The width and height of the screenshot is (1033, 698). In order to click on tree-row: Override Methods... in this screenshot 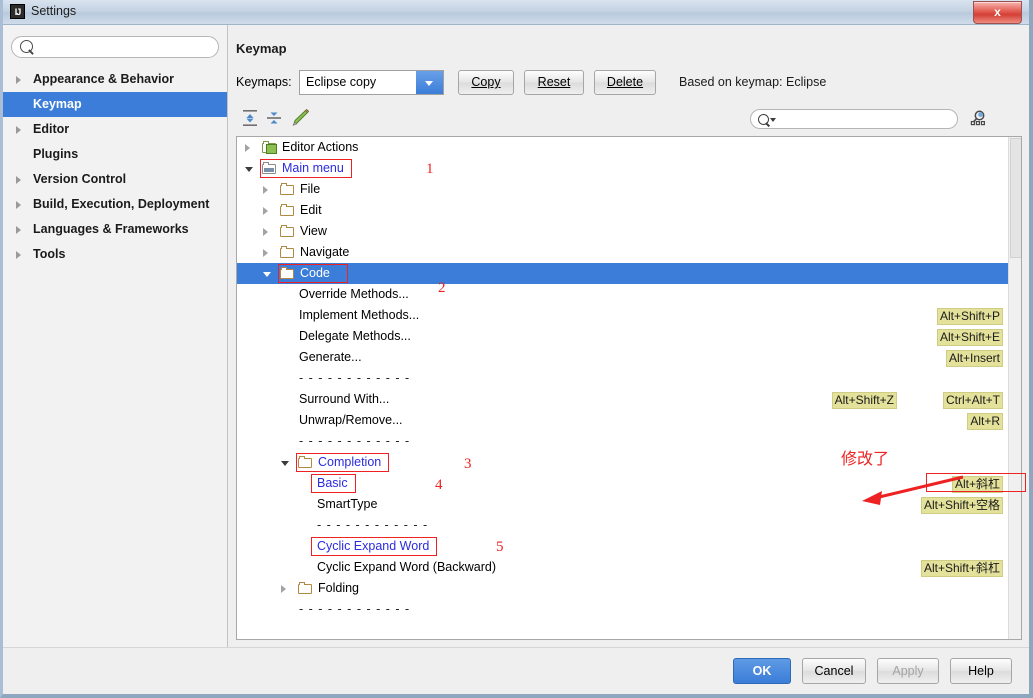, I will do `click(623, 294)`.